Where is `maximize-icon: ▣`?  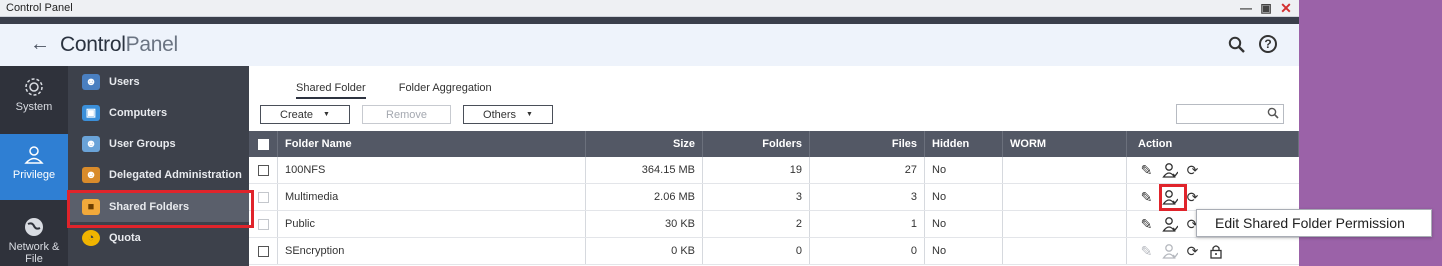 maximize-icon: ▣ is located at coordinates (1266, 8).